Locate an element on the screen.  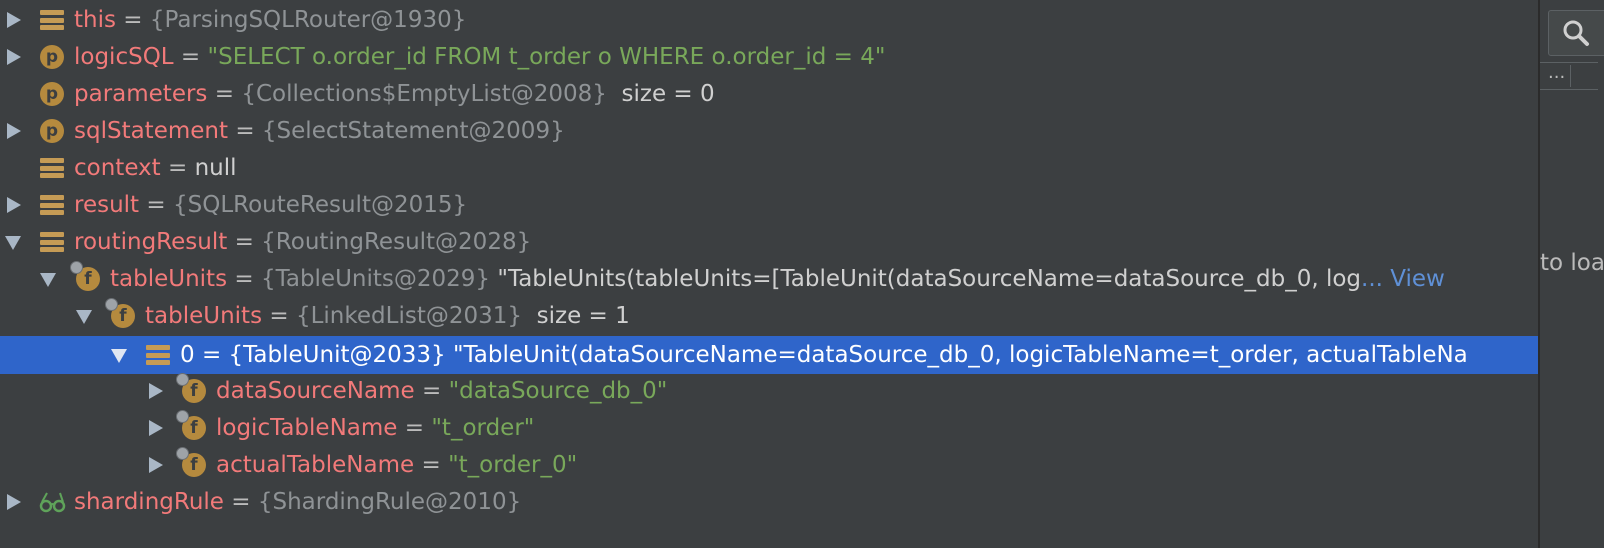
divider is located at coordinates (1570, 76).